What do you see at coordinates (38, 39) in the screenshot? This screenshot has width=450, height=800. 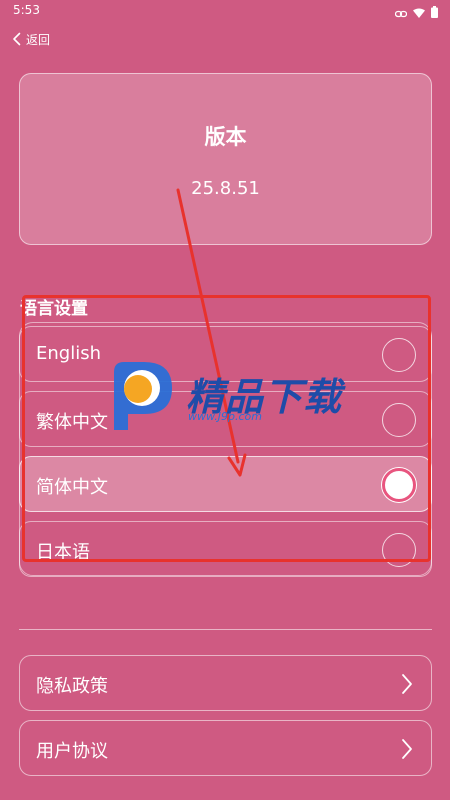 I see `back-label: 返回` at bounding box center [38, 39].